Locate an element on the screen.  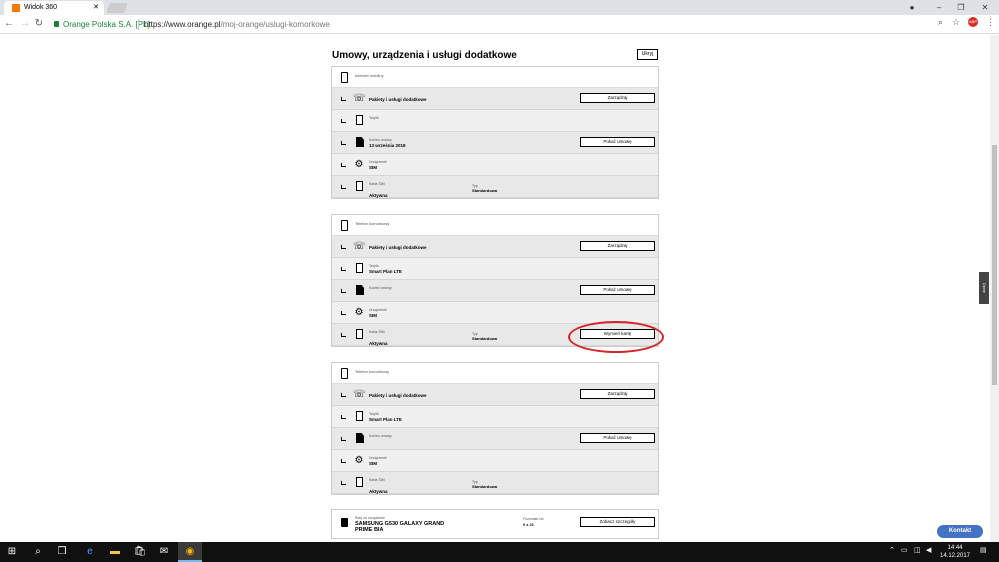
scrollbar-thumb is located at coordinates (994, 265).